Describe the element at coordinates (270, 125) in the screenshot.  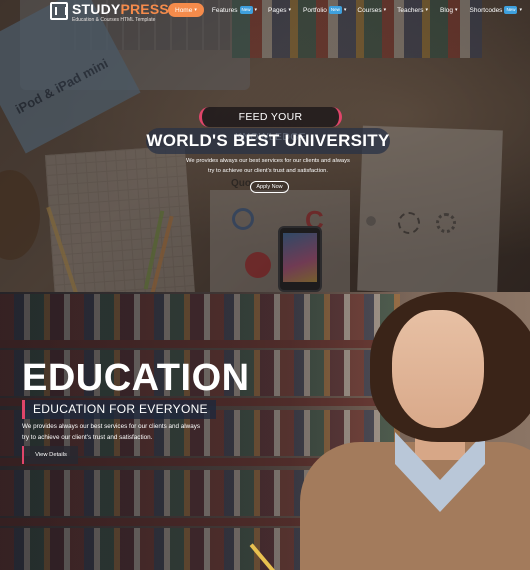
I see `hero-subtitle: FEED YOUR KNOWLEDGE` at that location.